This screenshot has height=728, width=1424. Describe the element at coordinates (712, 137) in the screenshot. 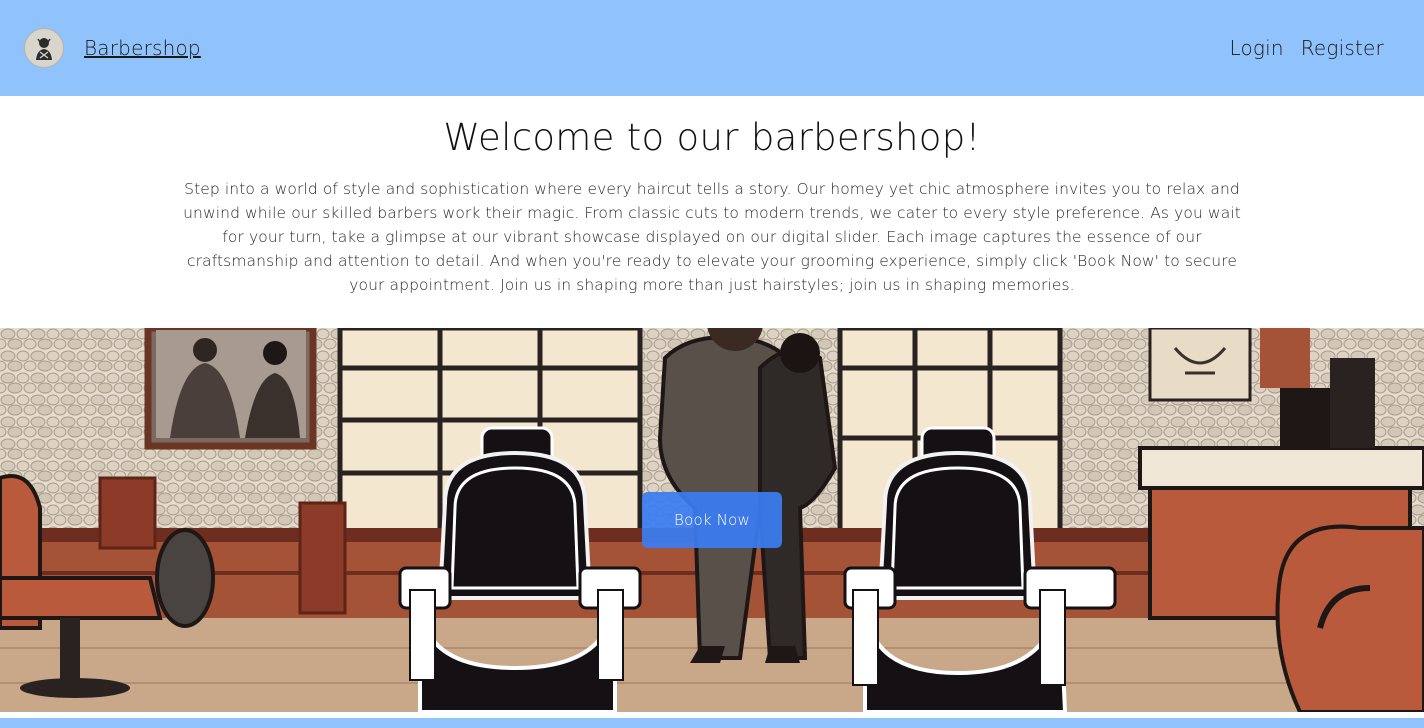

I see `page-title: Welcome to our barbershop!` at that location.